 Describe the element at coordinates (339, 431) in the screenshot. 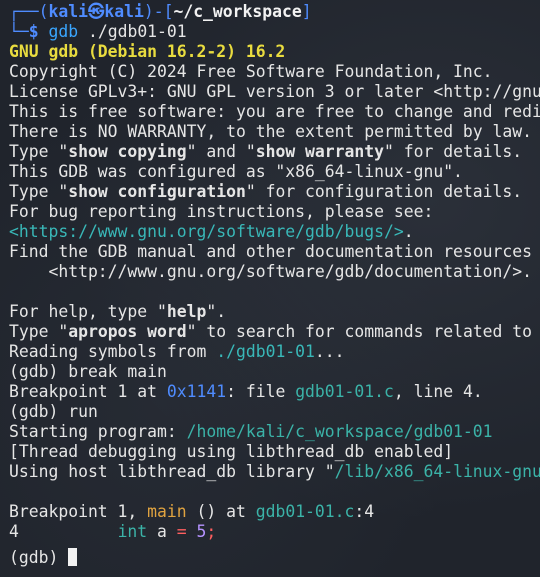

I see `starting-path: /home/kali/c_workspace/gdb01-01` at that location.